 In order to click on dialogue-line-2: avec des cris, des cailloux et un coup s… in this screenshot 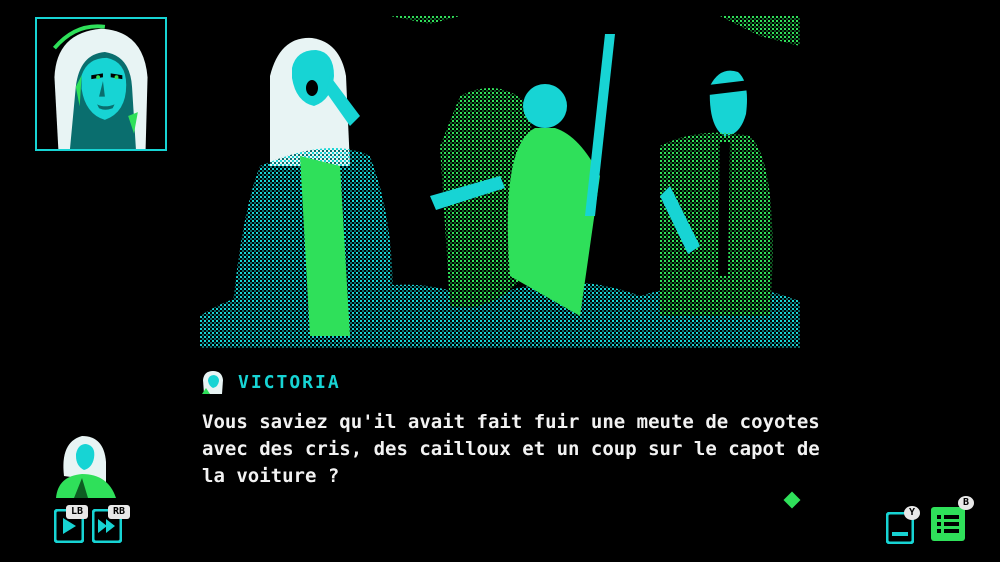, I will do `click(511, 449)`.